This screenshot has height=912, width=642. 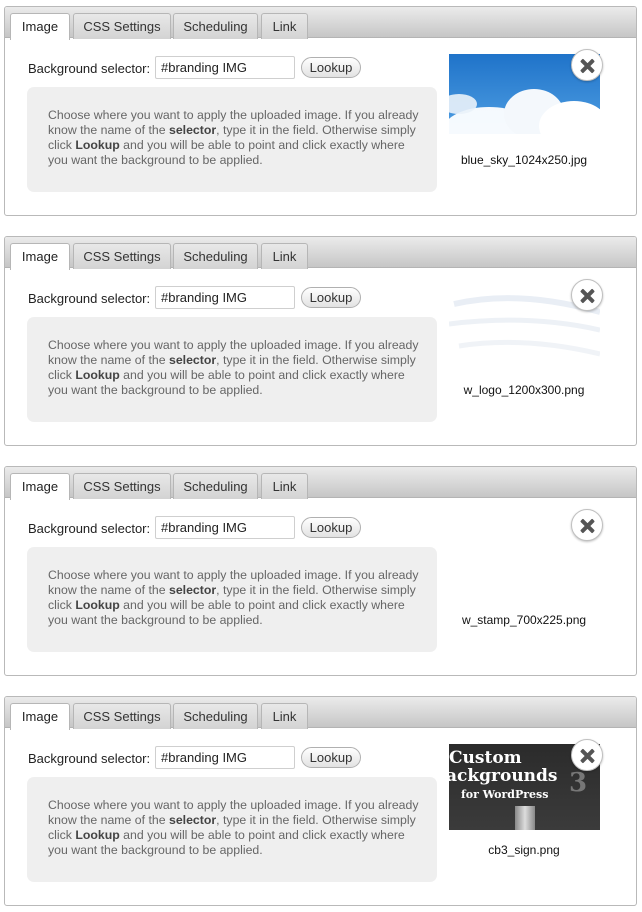 What do you see at coordinates (524, 850) in the screenshot?
I see `image-filename: cb3_sign.png` at bounding box center [524, 850].